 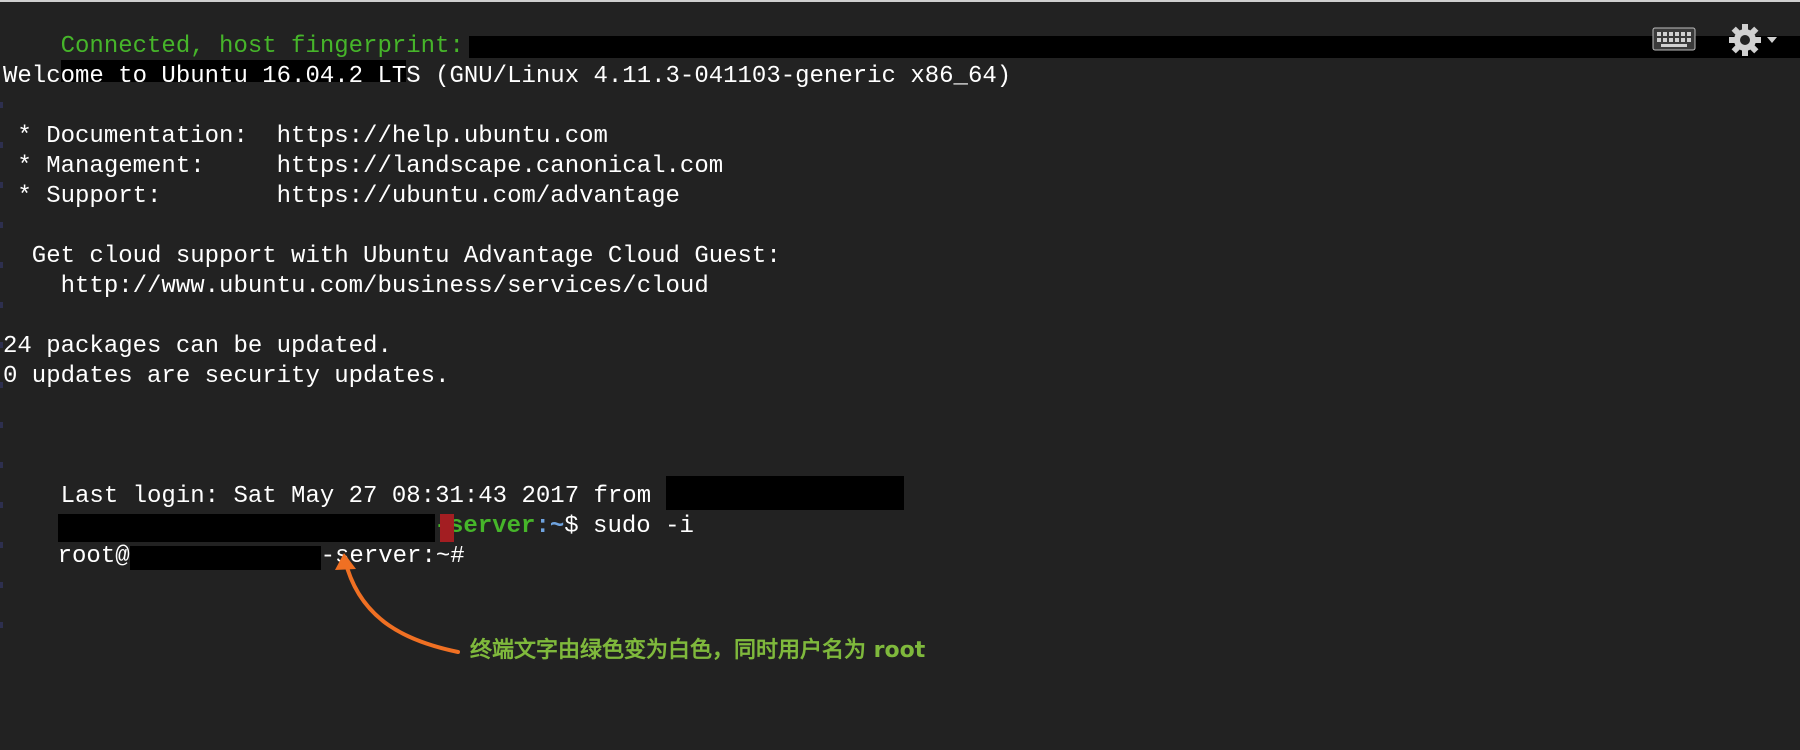 I want to click on redacted-root-host, so click(x=225, y=558).